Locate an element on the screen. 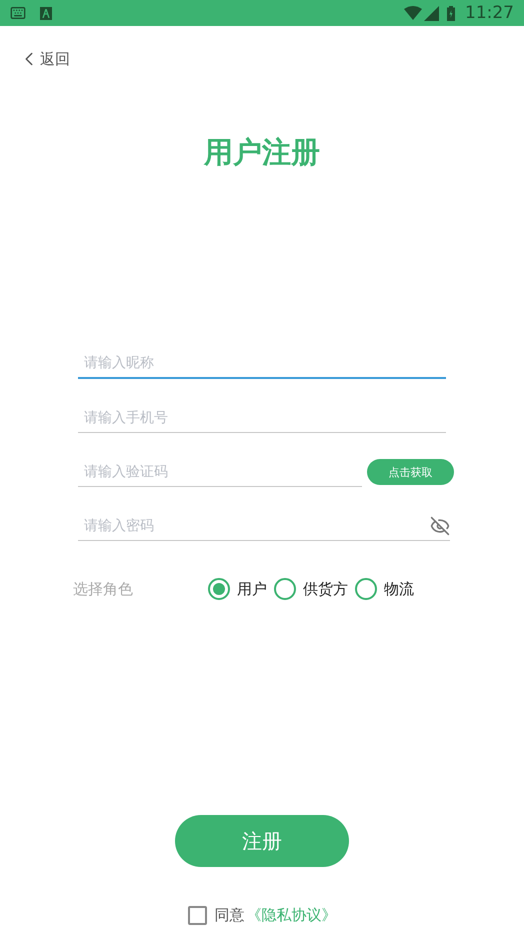  role-option: 用户 is located at coordinates (237, 589).